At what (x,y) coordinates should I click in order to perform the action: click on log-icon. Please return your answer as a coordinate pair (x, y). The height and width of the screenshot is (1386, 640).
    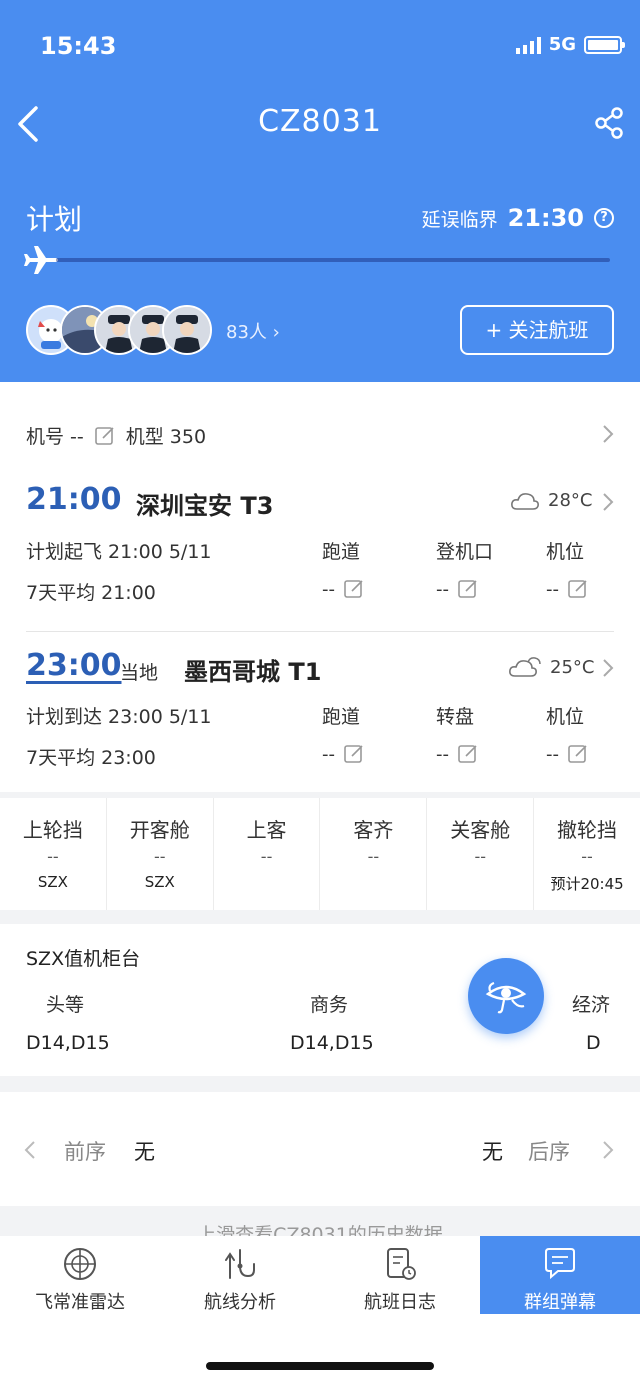
    Looking at the image, I should click on (401, 1264).